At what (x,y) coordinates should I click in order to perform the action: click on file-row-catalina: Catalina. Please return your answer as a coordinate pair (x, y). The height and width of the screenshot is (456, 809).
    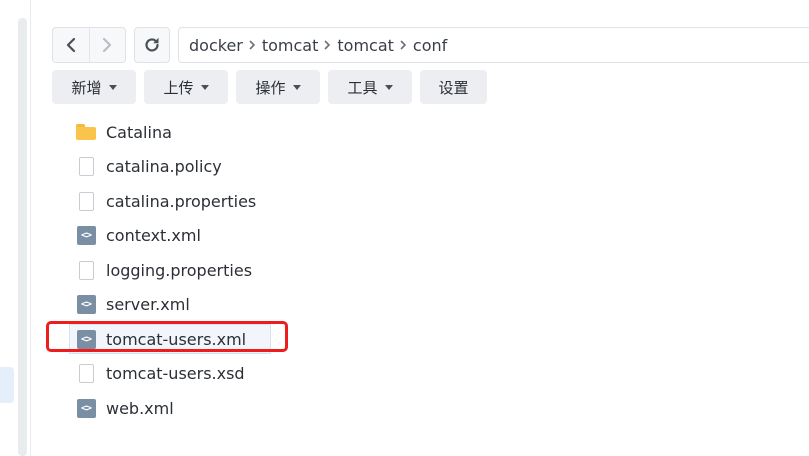
    Looking at the image, I should click on (270, 132).